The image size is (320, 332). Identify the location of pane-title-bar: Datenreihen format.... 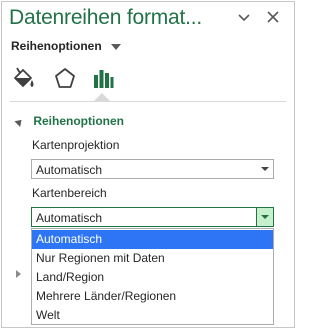
(148, 19).